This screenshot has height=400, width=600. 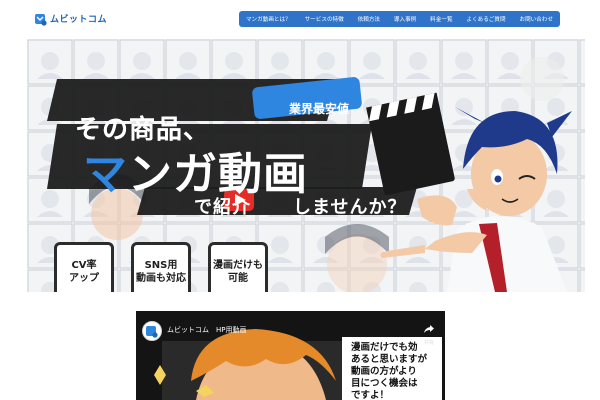 What do you see at coordinates (268, 19) in the screenshot?
I see `nav-item-about: マンガ動画とは？` at bounding box center [268, 19].